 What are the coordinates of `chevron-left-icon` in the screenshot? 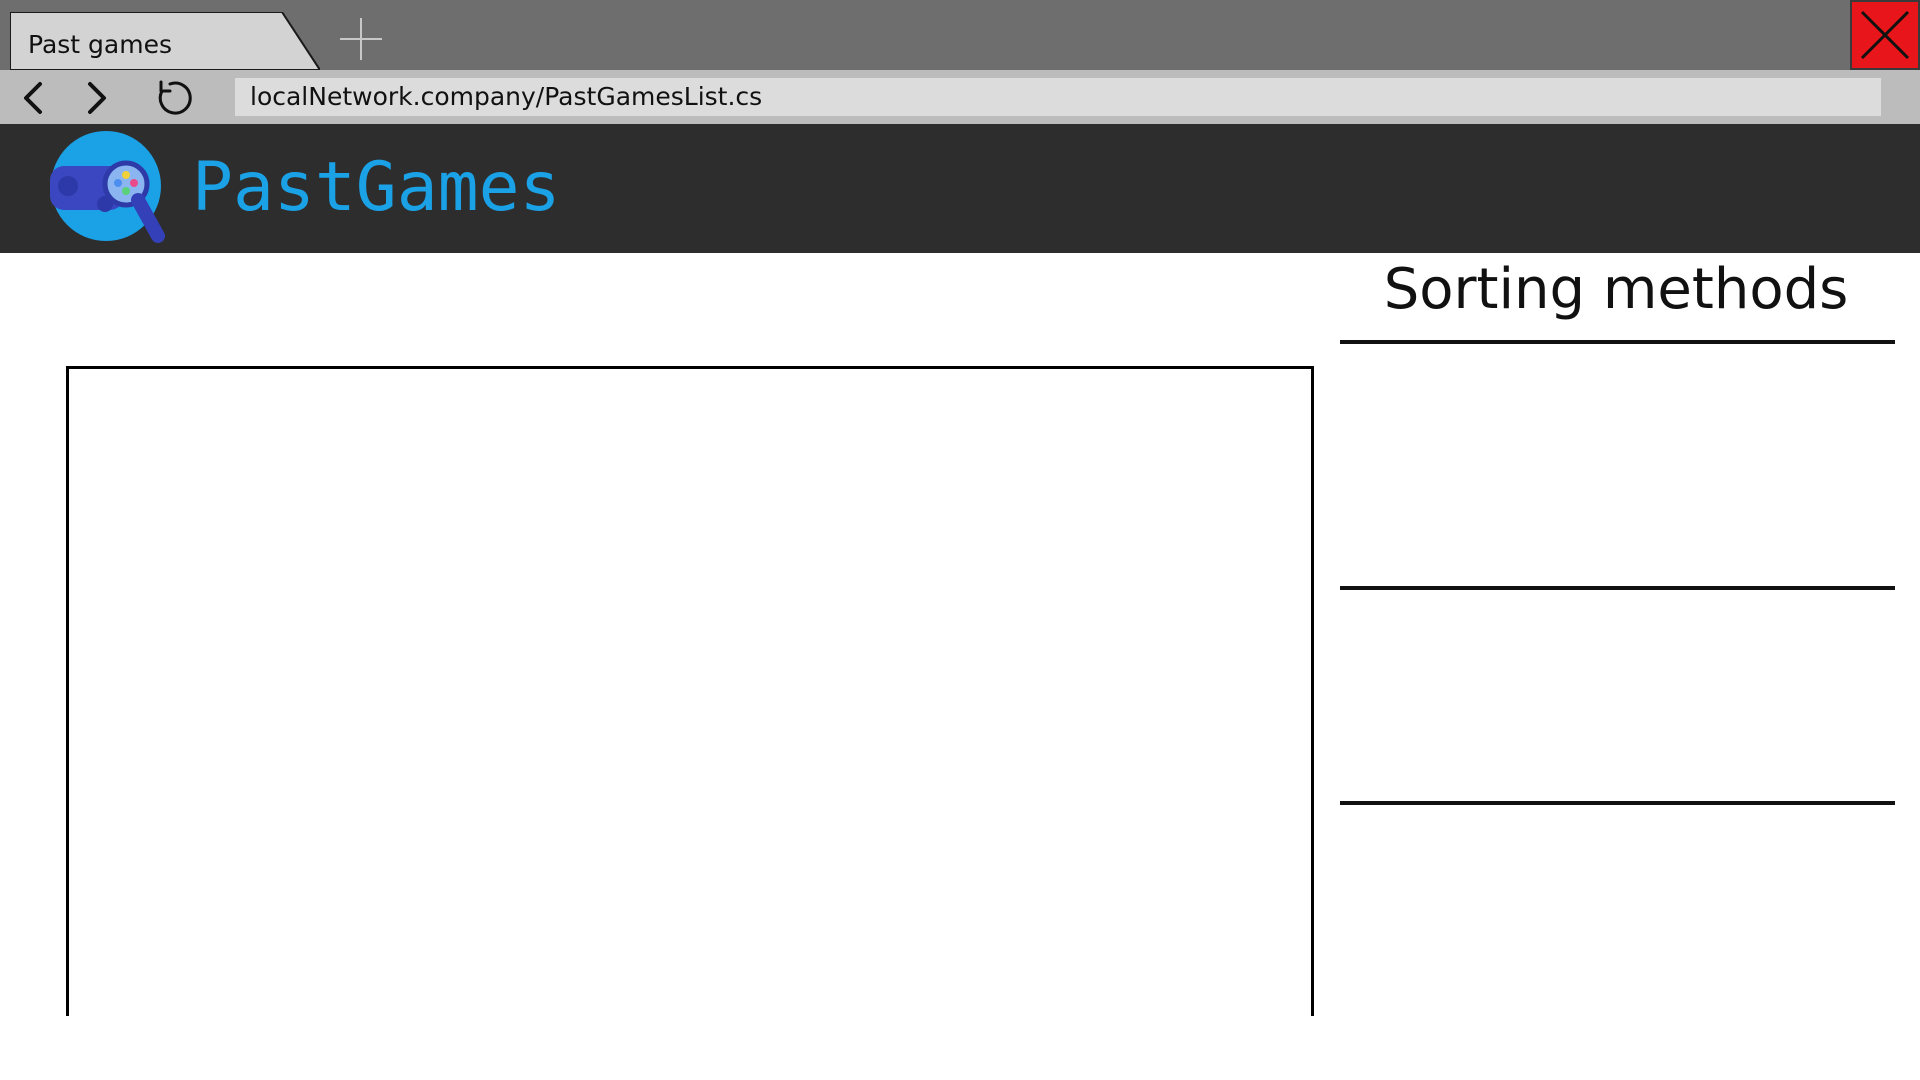 It's located at (33, 98).